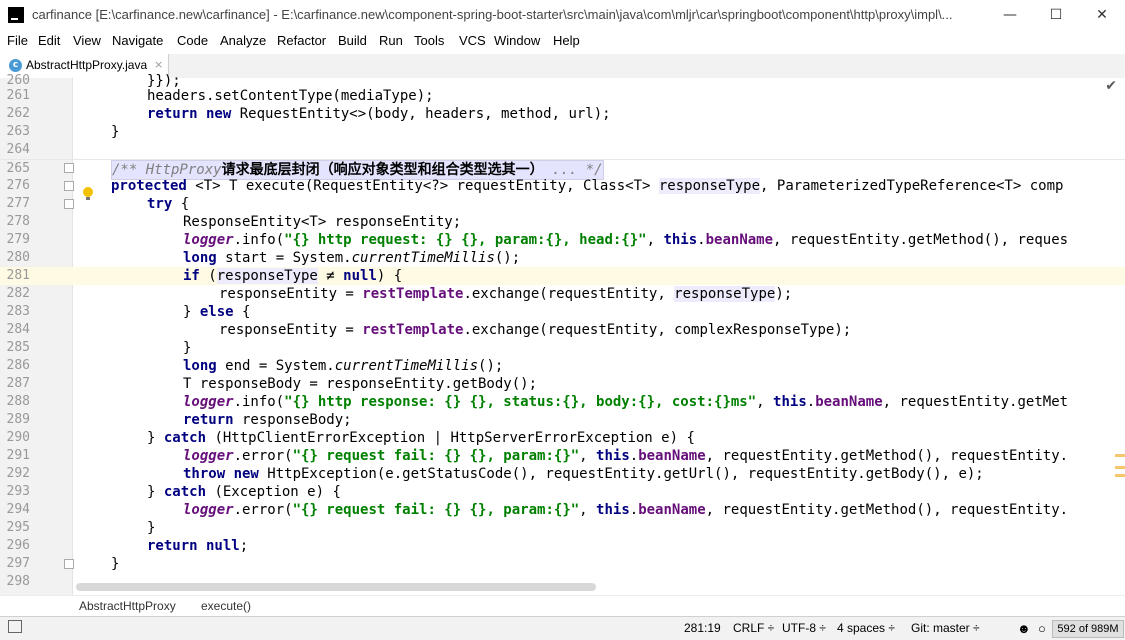  I want to click on menu-edit: Edit, so click(49, 40).